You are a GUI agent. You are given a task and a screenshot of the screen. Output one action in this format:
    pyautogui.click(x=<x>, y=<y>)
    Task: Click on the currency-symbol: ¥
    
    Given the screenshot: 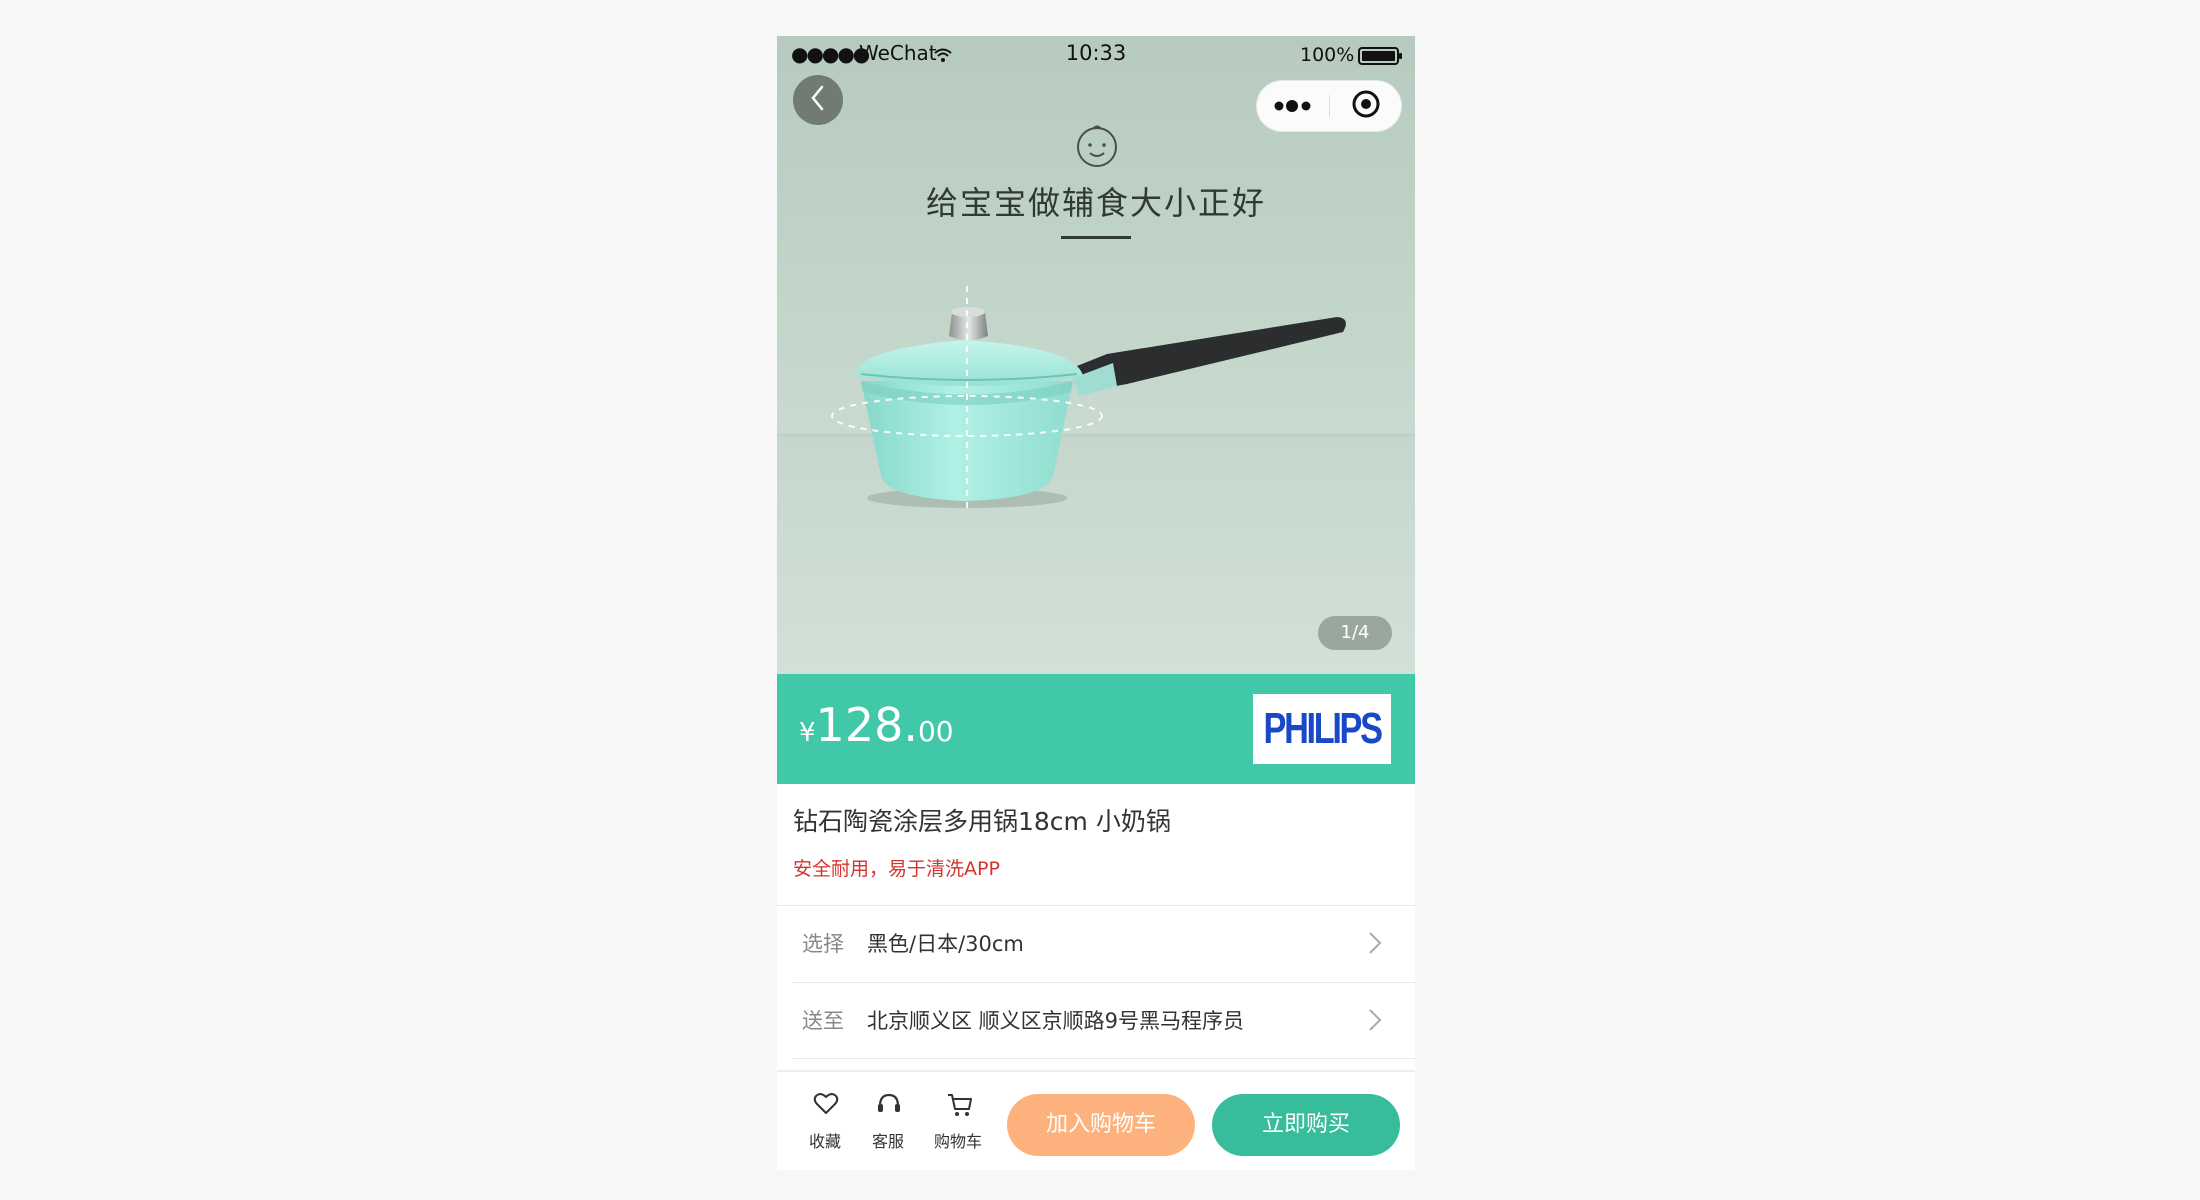 What is the action you would take?
    pyautogui.click(x=807, y=733)
    